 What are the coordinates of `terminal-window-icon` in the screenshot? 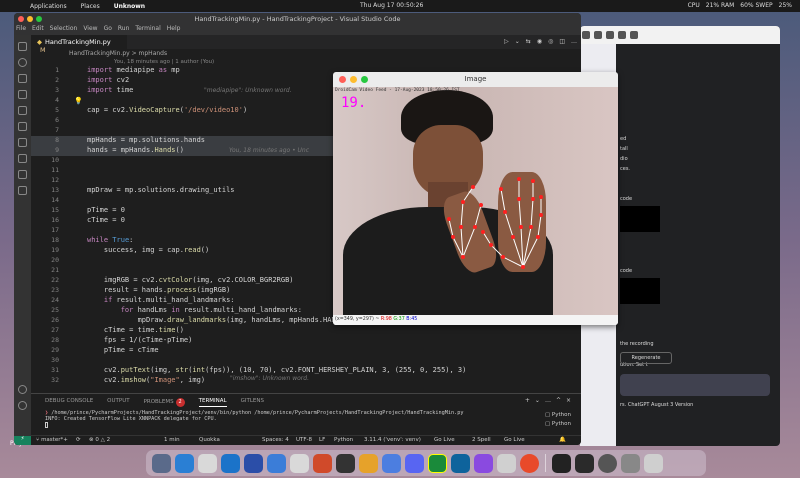 It's located at (561, 463).